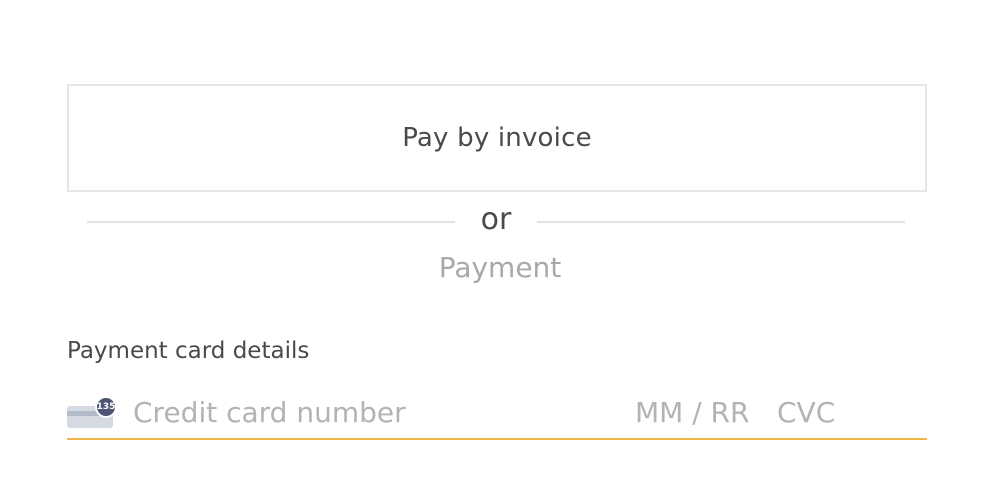 The width and height of the screenshot is (1000, 500). I want to click on divider-text: or, so click(496, 219).